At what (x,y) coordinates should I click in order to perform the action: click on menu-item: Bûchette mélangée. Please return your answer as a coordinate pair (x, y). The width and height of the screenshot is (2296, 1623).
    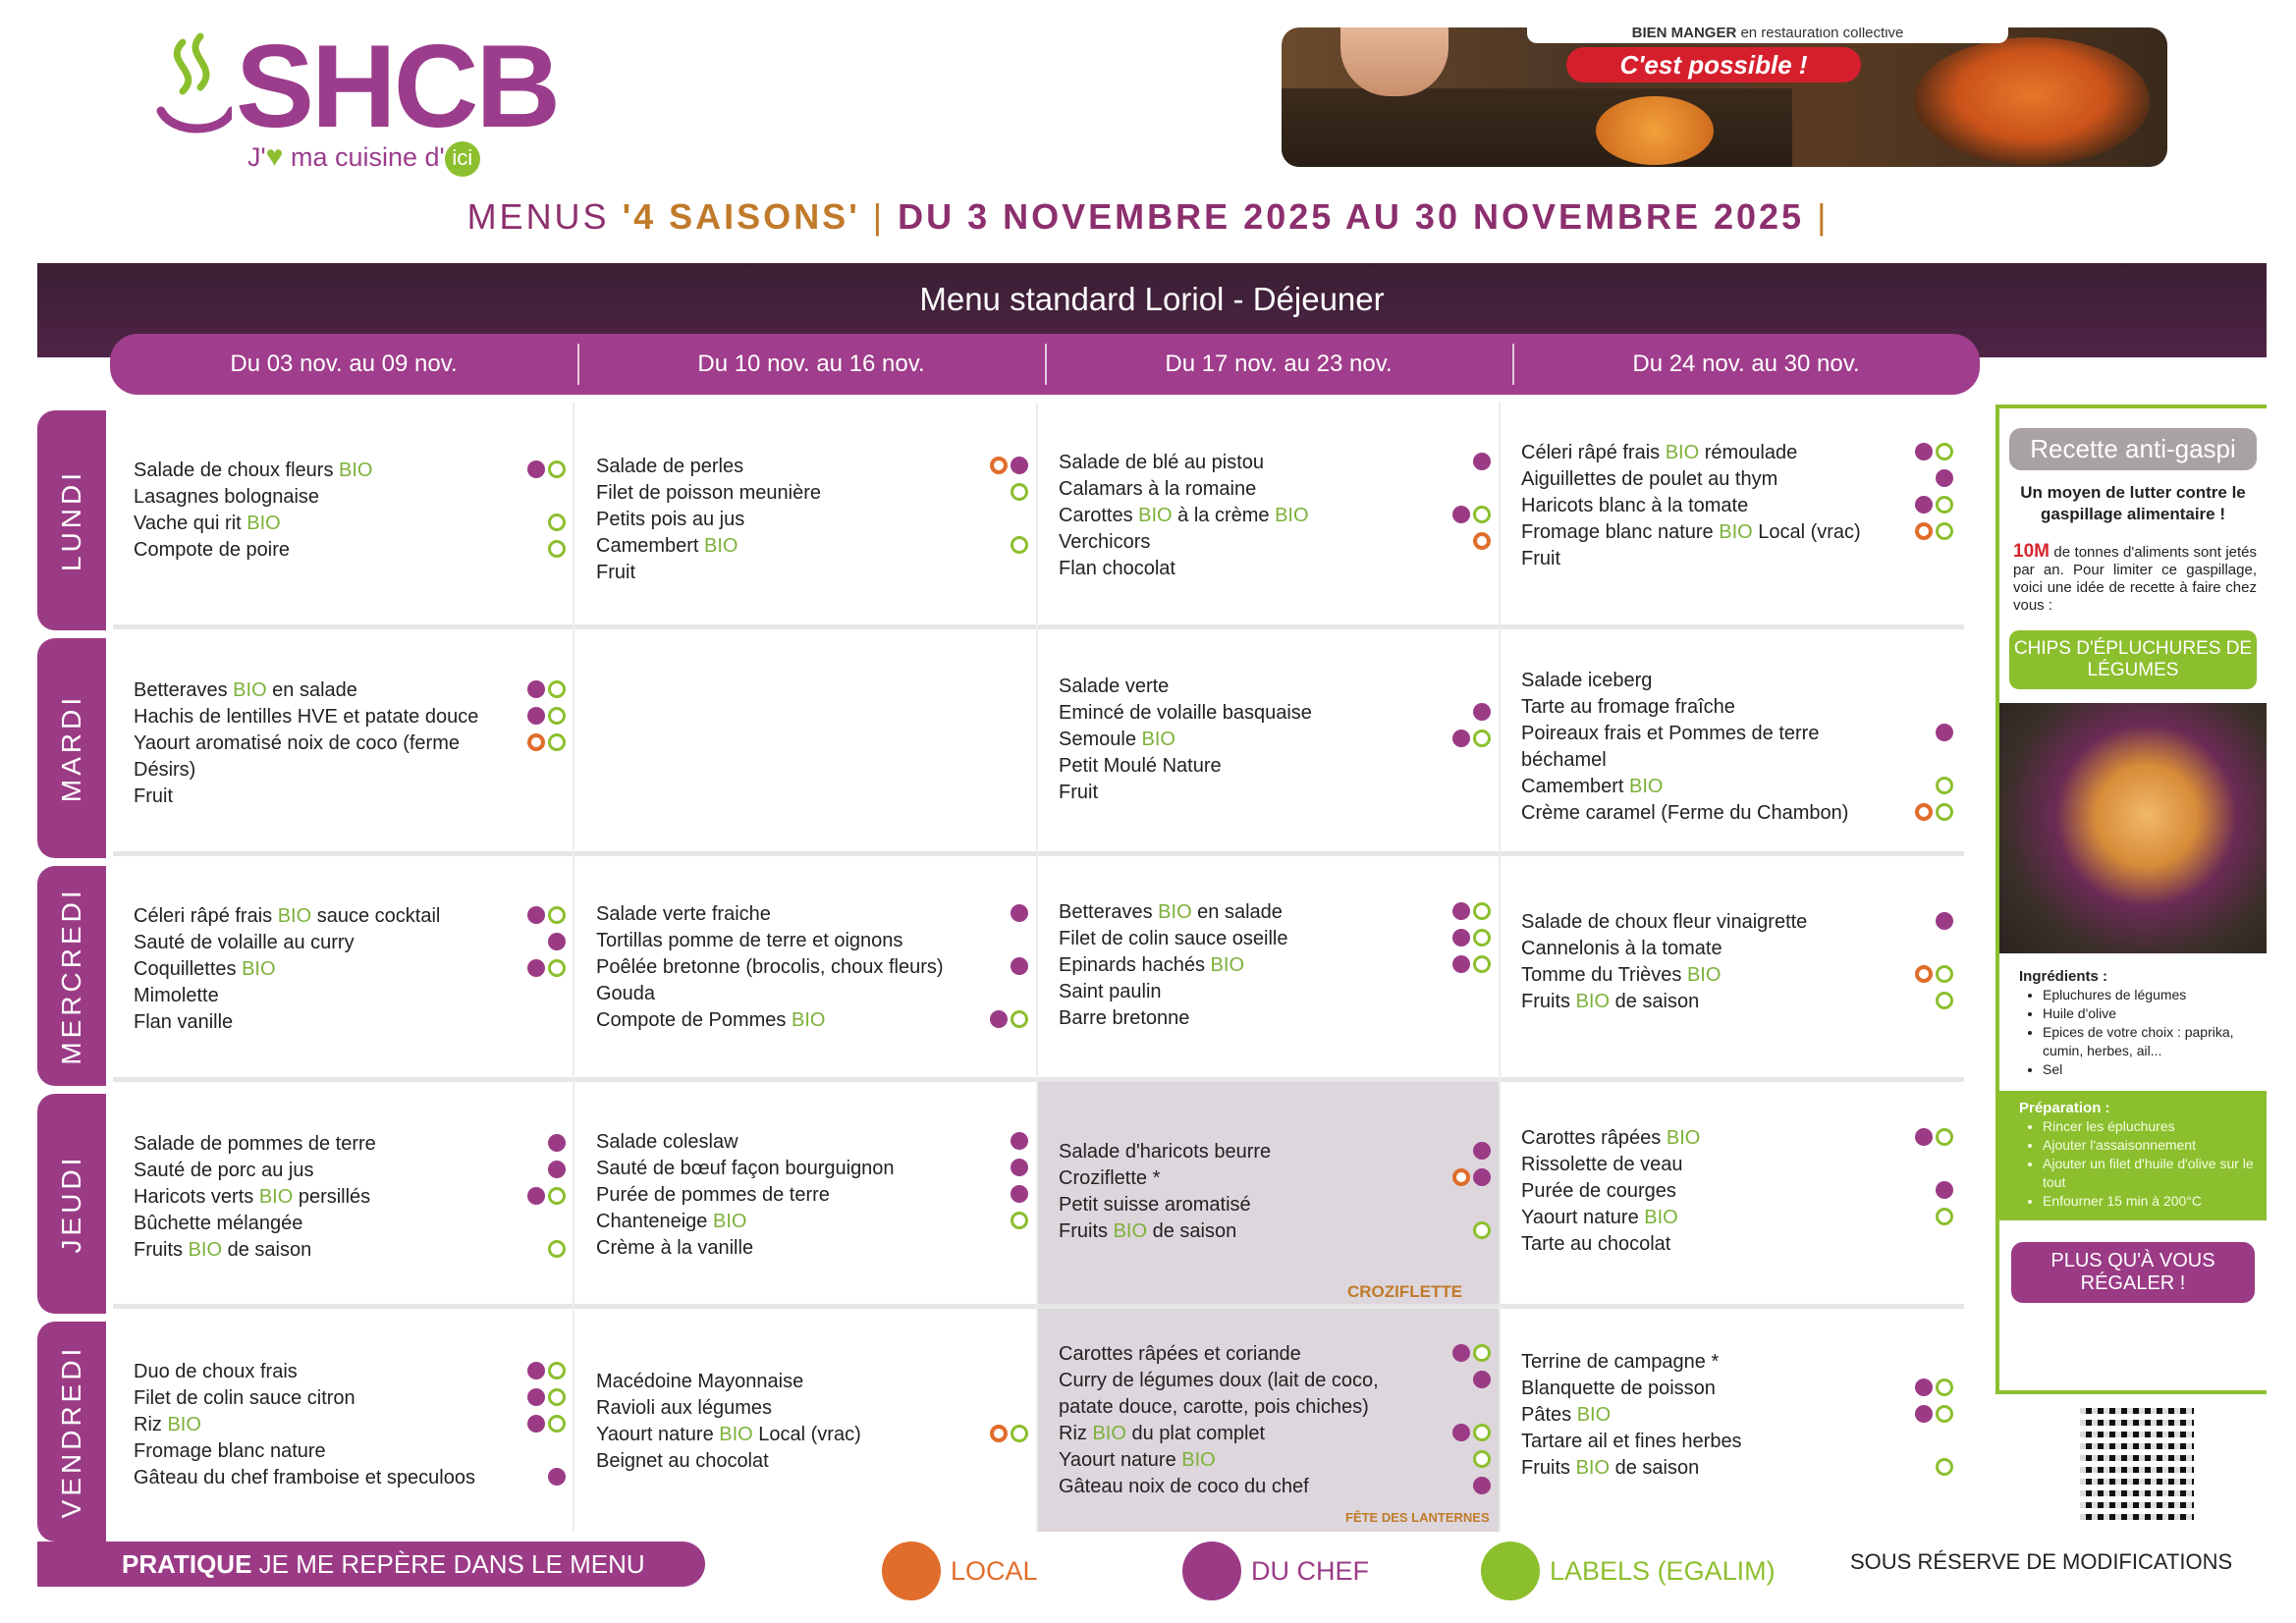
    Looking at the image, I should click on (350, 1224).